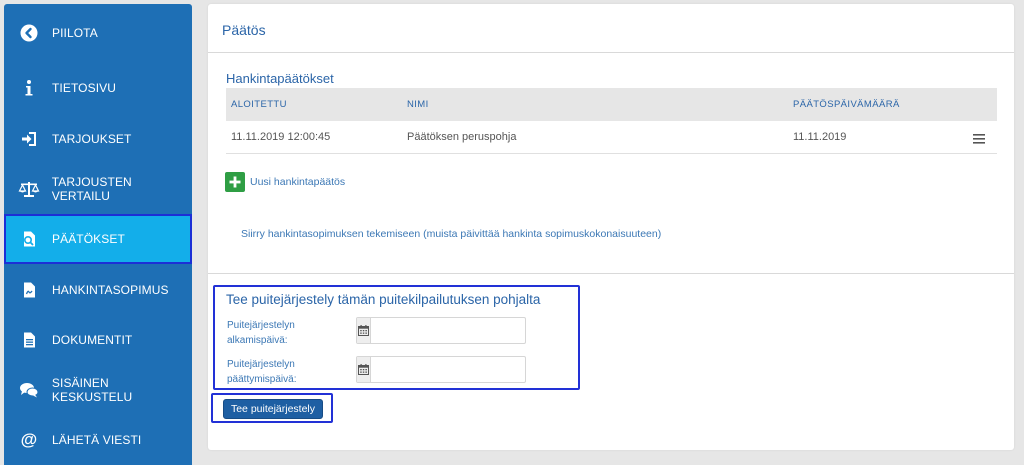  I want to click on end-date-label-line: Puitejärjestelyn, so click(261, 364).